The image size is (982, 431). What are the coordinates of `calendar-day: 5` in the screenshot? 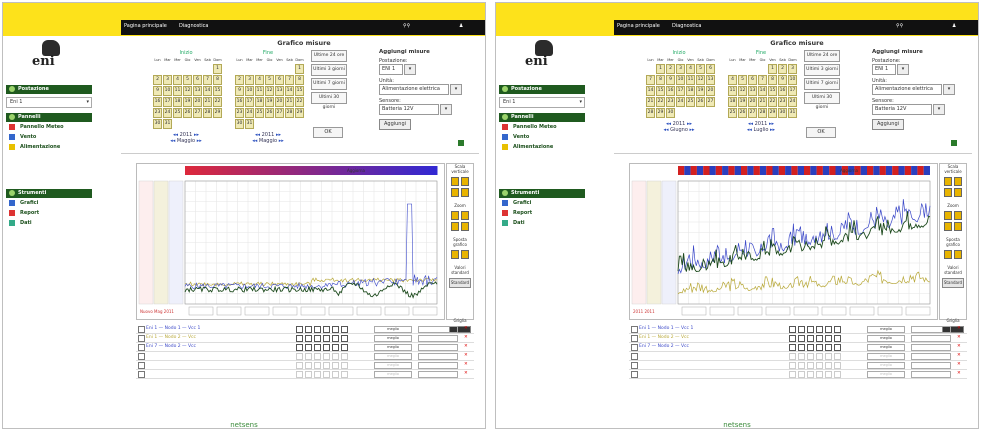 It's located at (269, 80).